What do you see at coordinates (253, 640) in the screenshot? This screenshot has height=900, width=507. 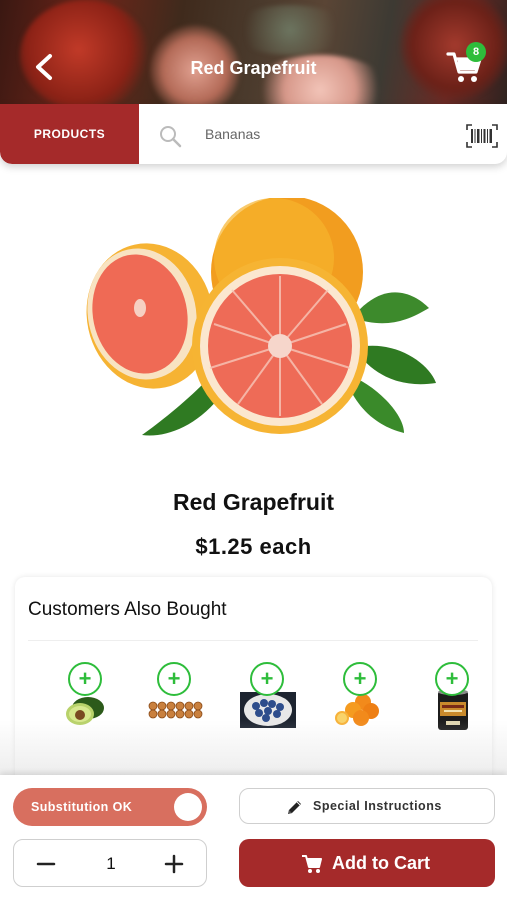 I see `divider` at bounding box center [253, 640].